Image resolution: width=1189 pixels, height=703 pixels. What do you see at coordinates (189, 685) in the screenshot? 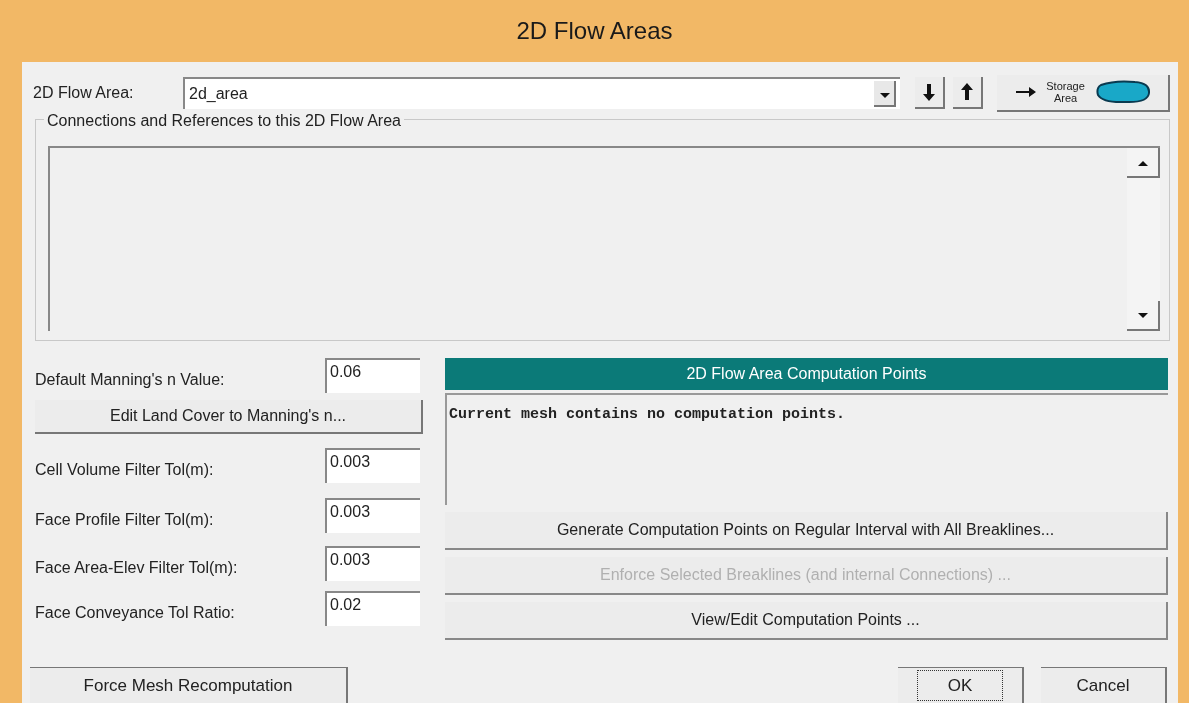
I see `force-mesh-button: Force Mesh Recomputation` at bounding box center [189, 685].